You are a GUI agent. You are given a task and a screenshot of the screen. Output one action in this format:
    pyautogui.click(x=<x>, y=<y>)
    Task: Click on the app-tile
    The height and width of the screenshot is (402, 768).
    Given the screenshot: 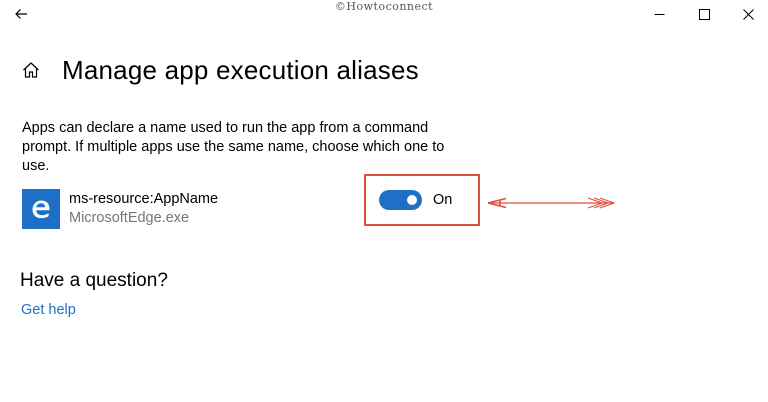 What is the action you would take?
    pyautogui.click(x=41, y=209)
    